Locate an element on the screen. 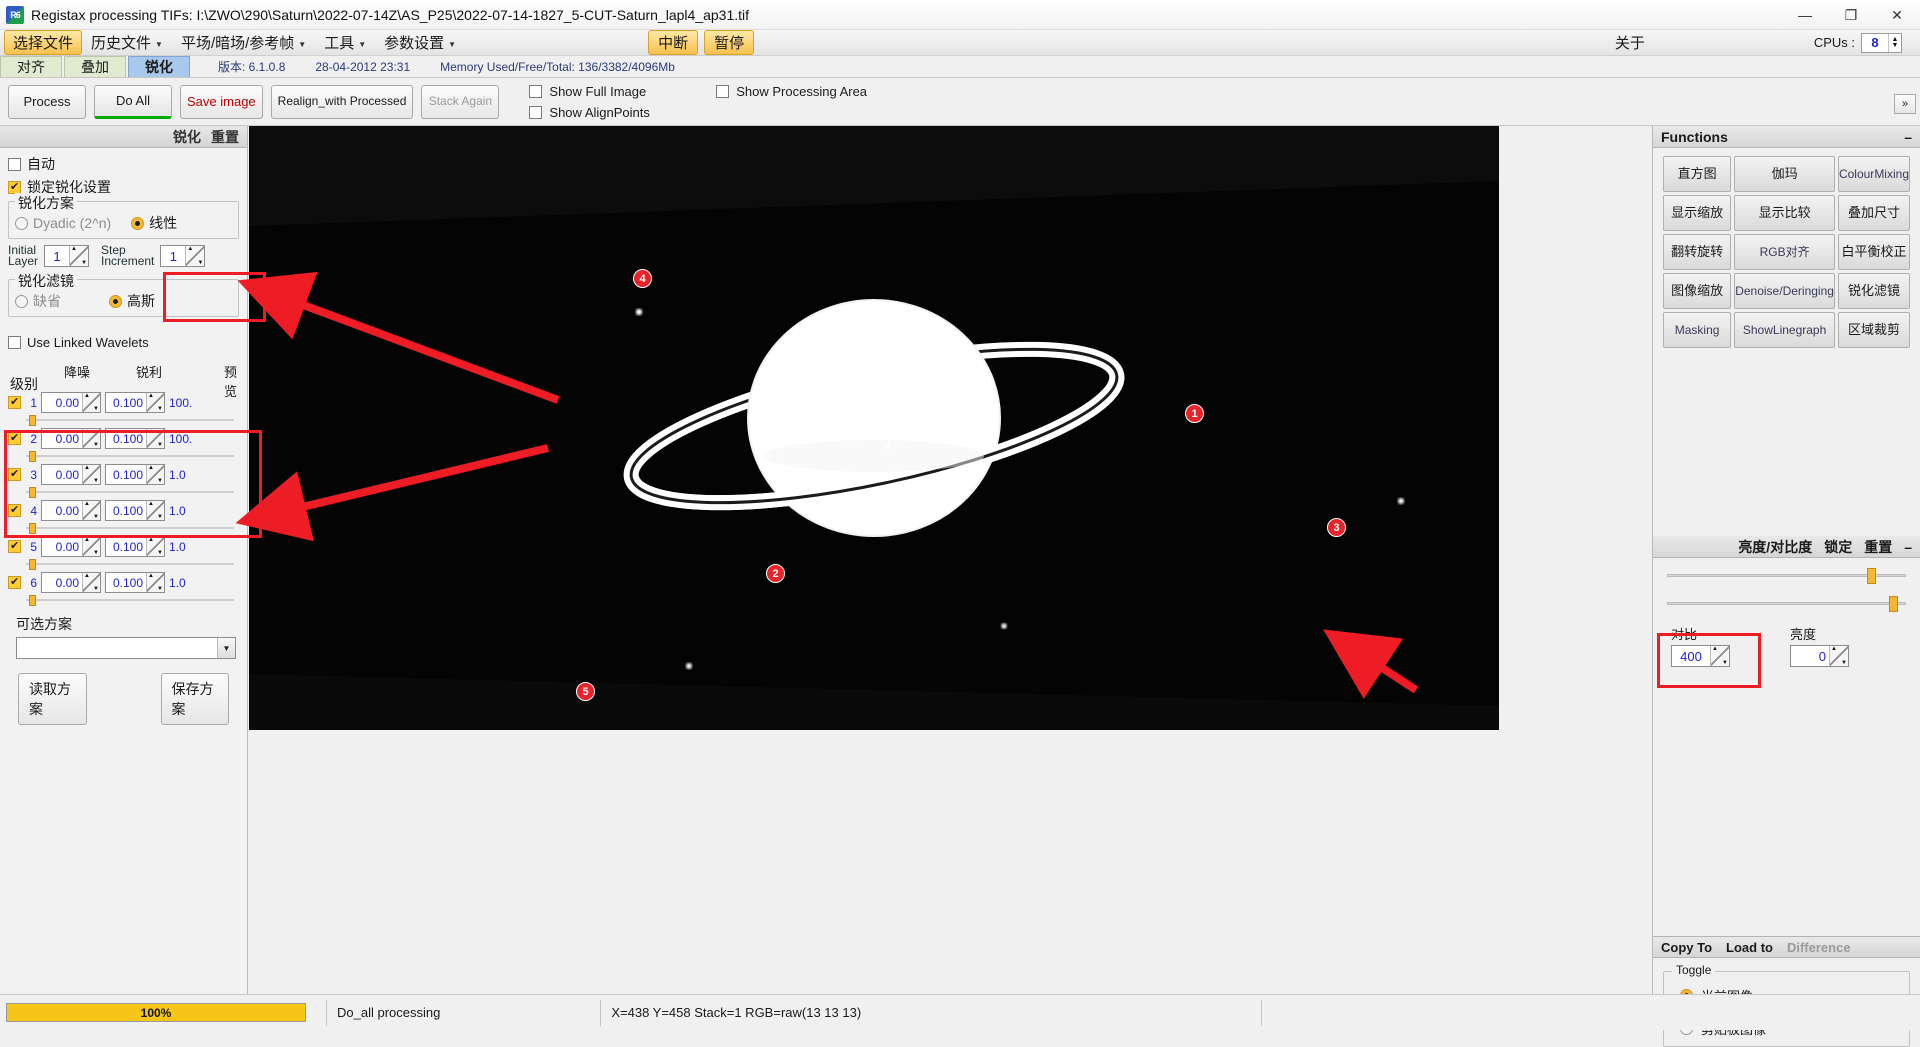 The height and width of the screenshot is (1047, 1920). show-processing-area-checkbox is located at coordinates (723, 91).